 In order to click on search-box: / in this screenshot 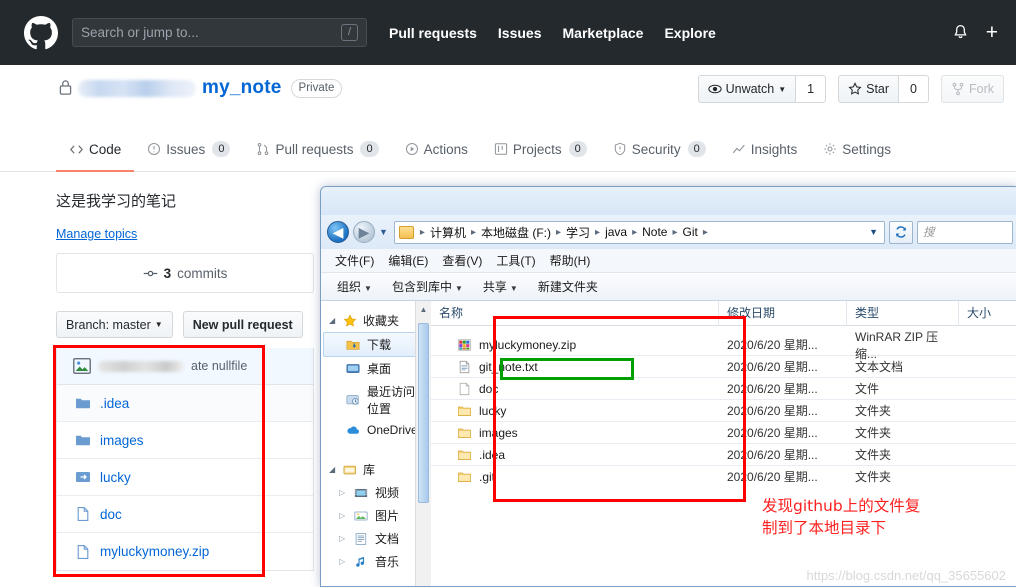, I will do `click(219, 32)`.